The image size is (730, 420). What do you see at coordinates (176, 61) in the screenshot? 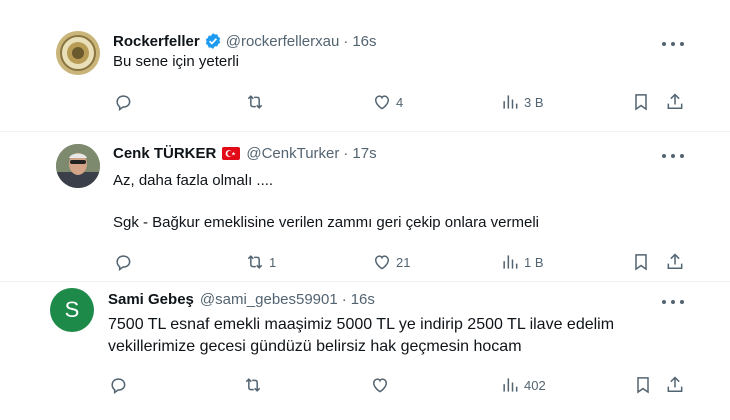
I see `tweet-text: Bu sene için yeterli` at bounding box center [176, 61].